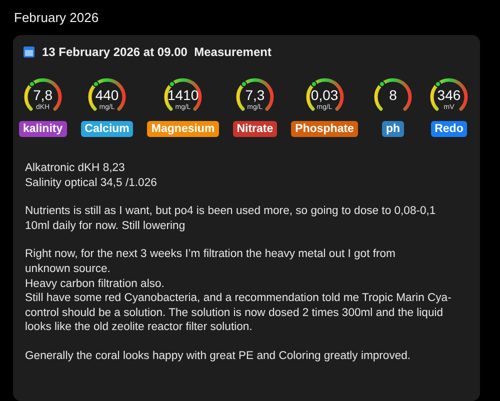 Image resolution: width=500 pixels, height=401 pixels. What do you see at coordinates (107, 129) in the screenshot?
I see `parameter-tag: Calcium` at bounding box center [107, 129].